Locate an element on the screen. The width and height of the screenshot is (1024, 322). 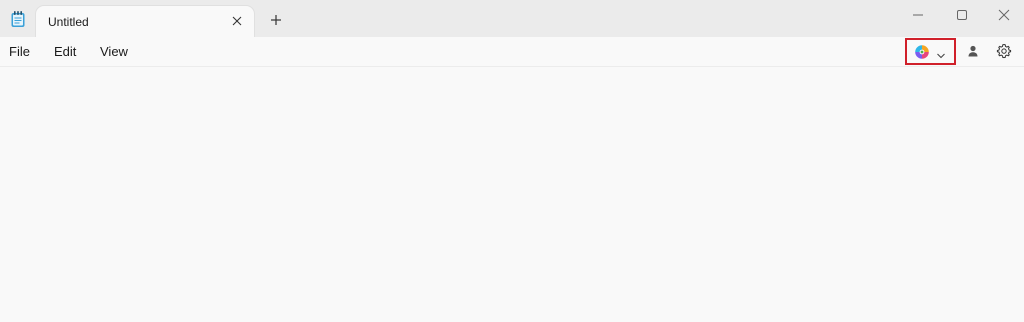
tab-title: Untitled is located at coordinates (68, 22).